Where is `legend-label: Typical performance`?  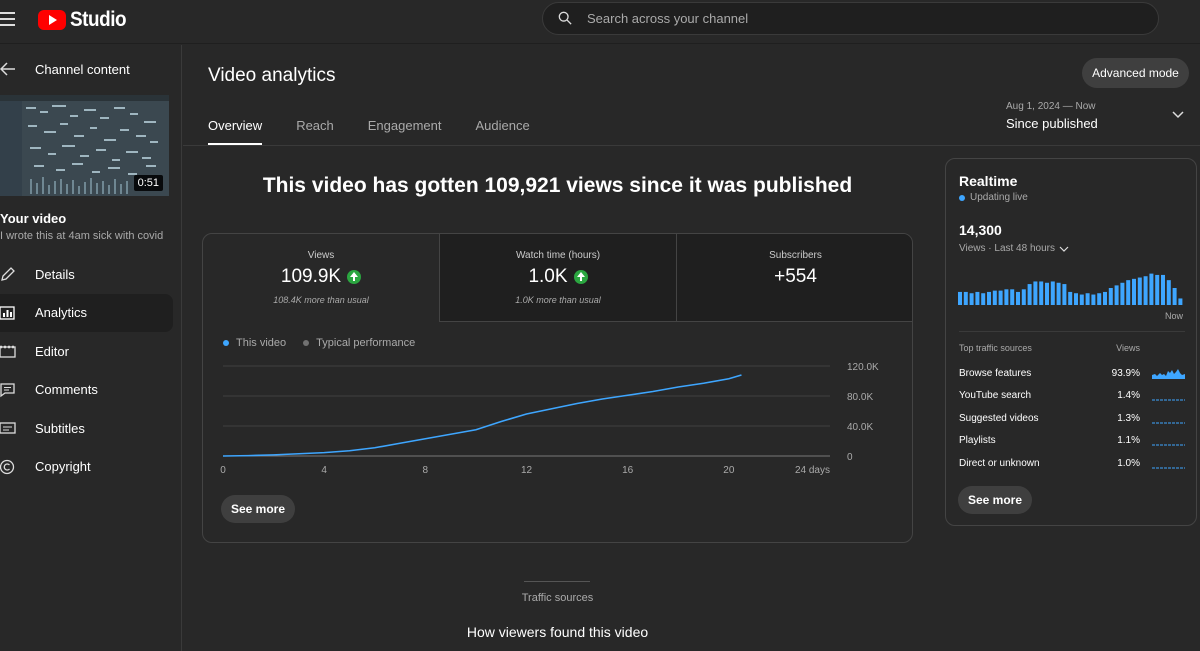 legend-label: Typical performance is located at coordinates (366, 343).